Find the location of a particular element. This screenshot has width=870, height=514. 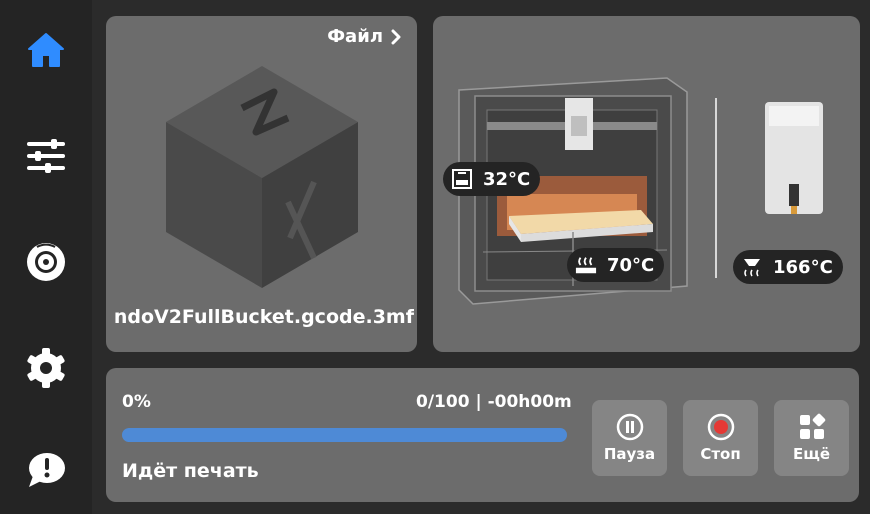

sidebar-item-settings is located at coordinates (46, 368).